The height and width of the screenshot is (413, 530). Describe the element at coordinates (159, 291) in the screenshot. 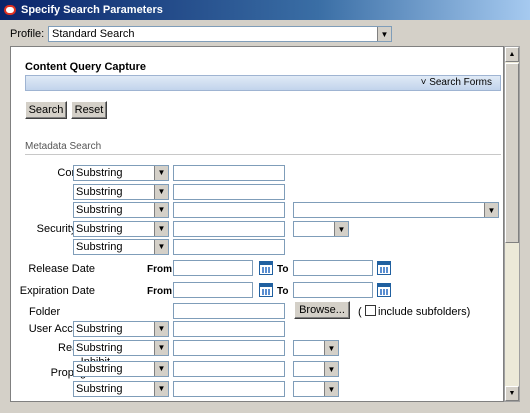

I see `expiration-date-from-label: From` at that location.